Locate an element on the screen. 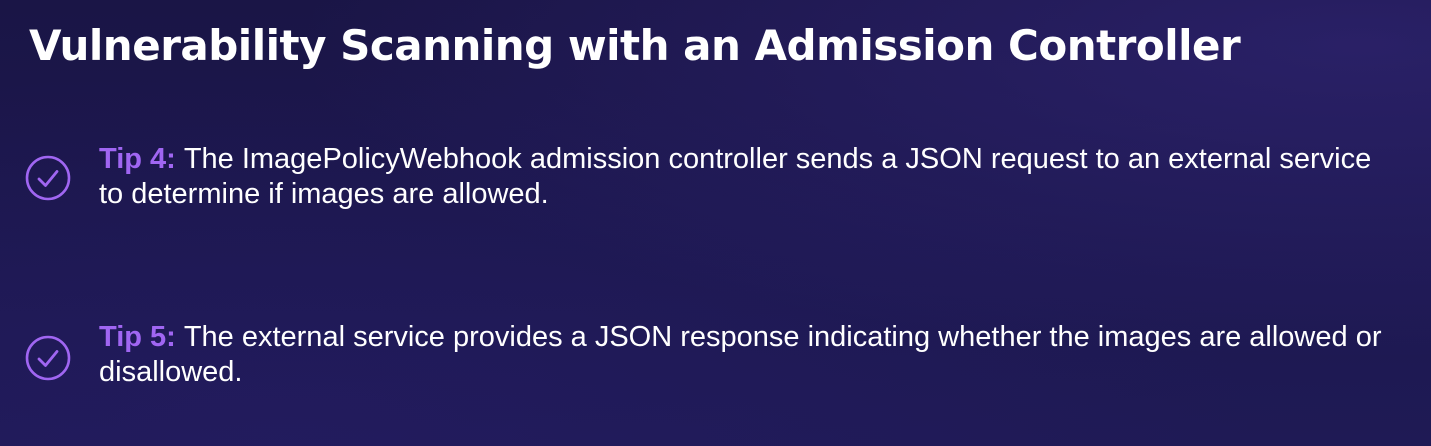 This screenshot has width=1431, height=446. tip-label: Tip 5: is located at coordinates (137, 337).